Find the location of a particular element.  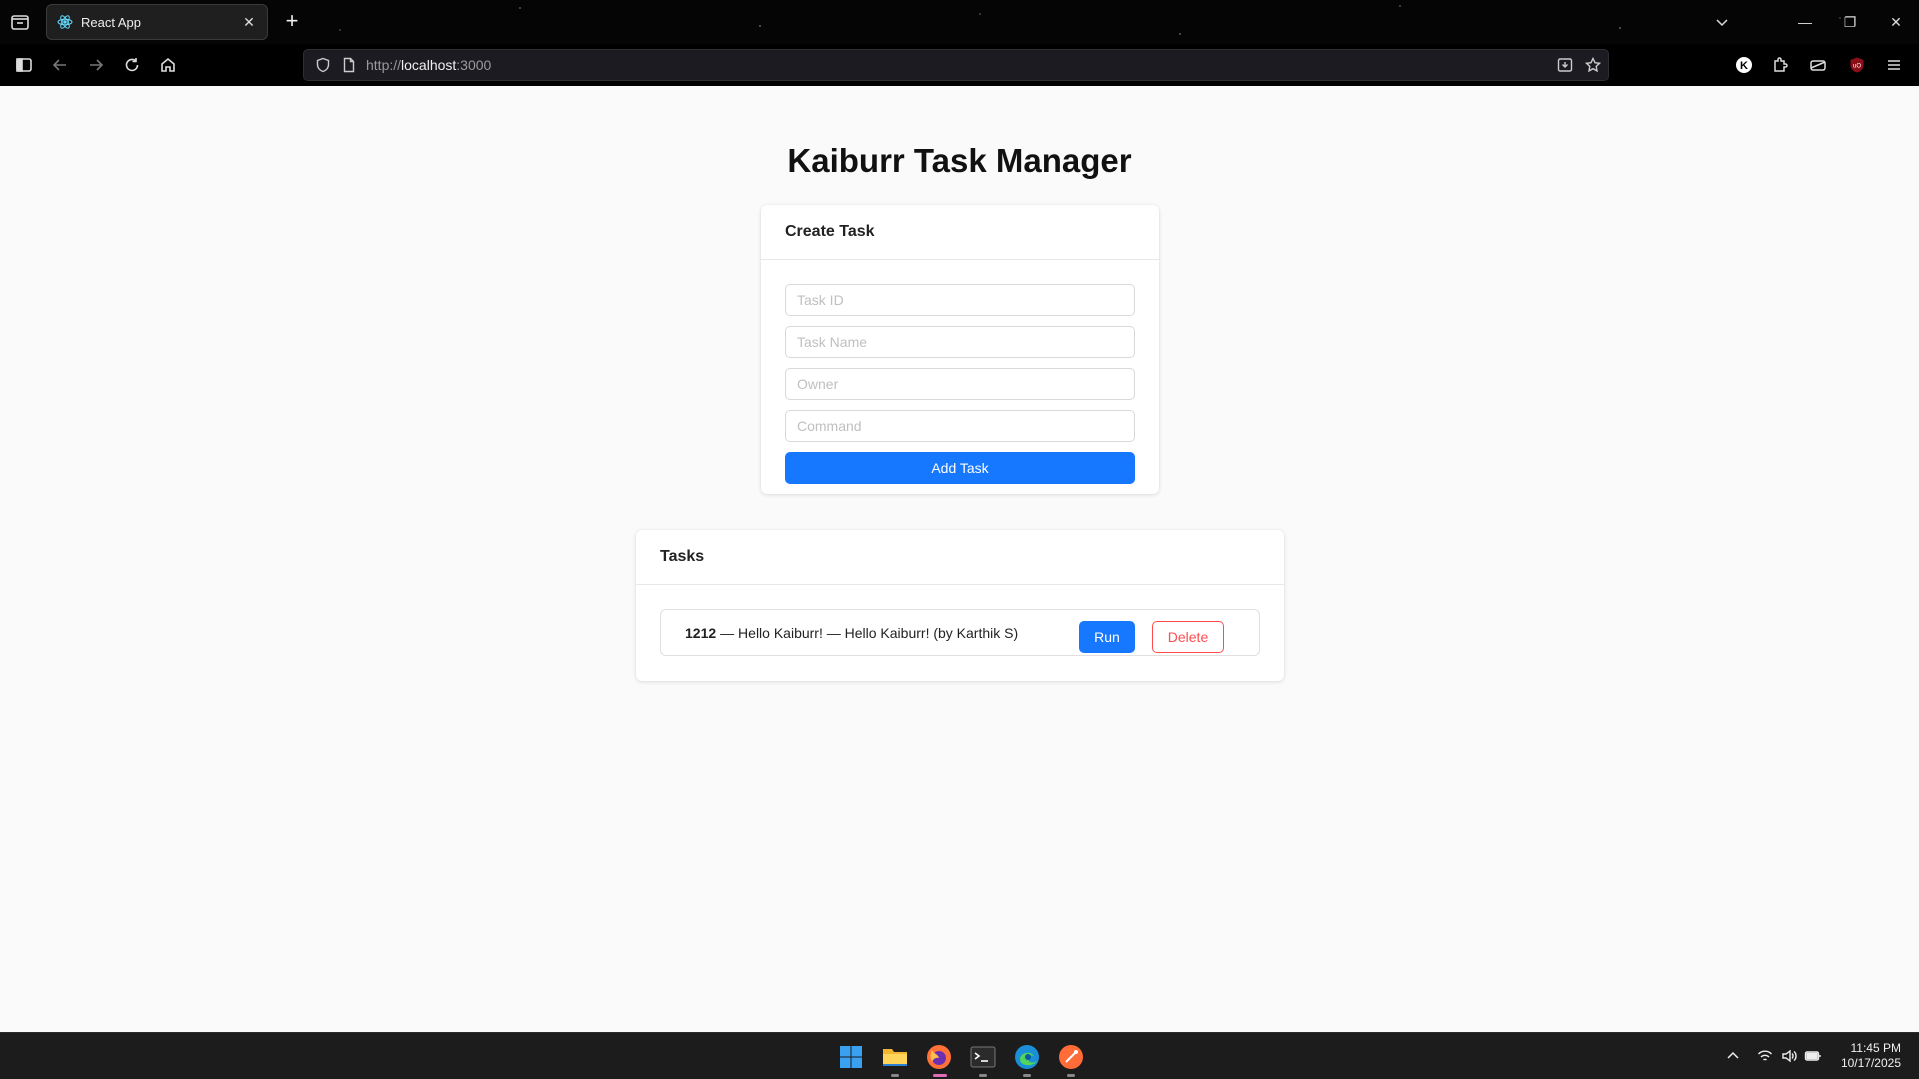

active-indicator is located at coordinates (940, 1075).